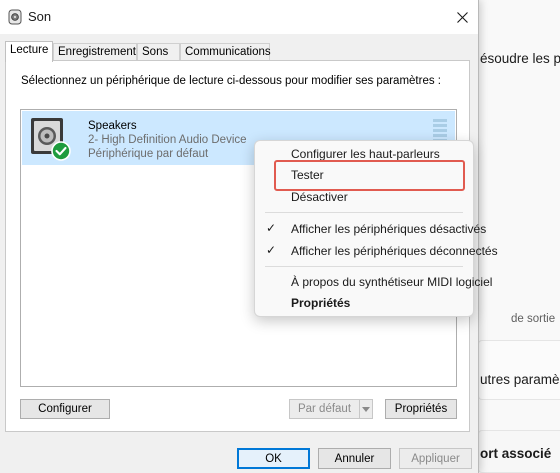 The height and width of the screenshot is (473, 560). What do you see at coordinates (394, 251) in the screenshot?
I see `menu-item-label: Afficher les périphériques déconnectés` at bounding box center [394, 251].